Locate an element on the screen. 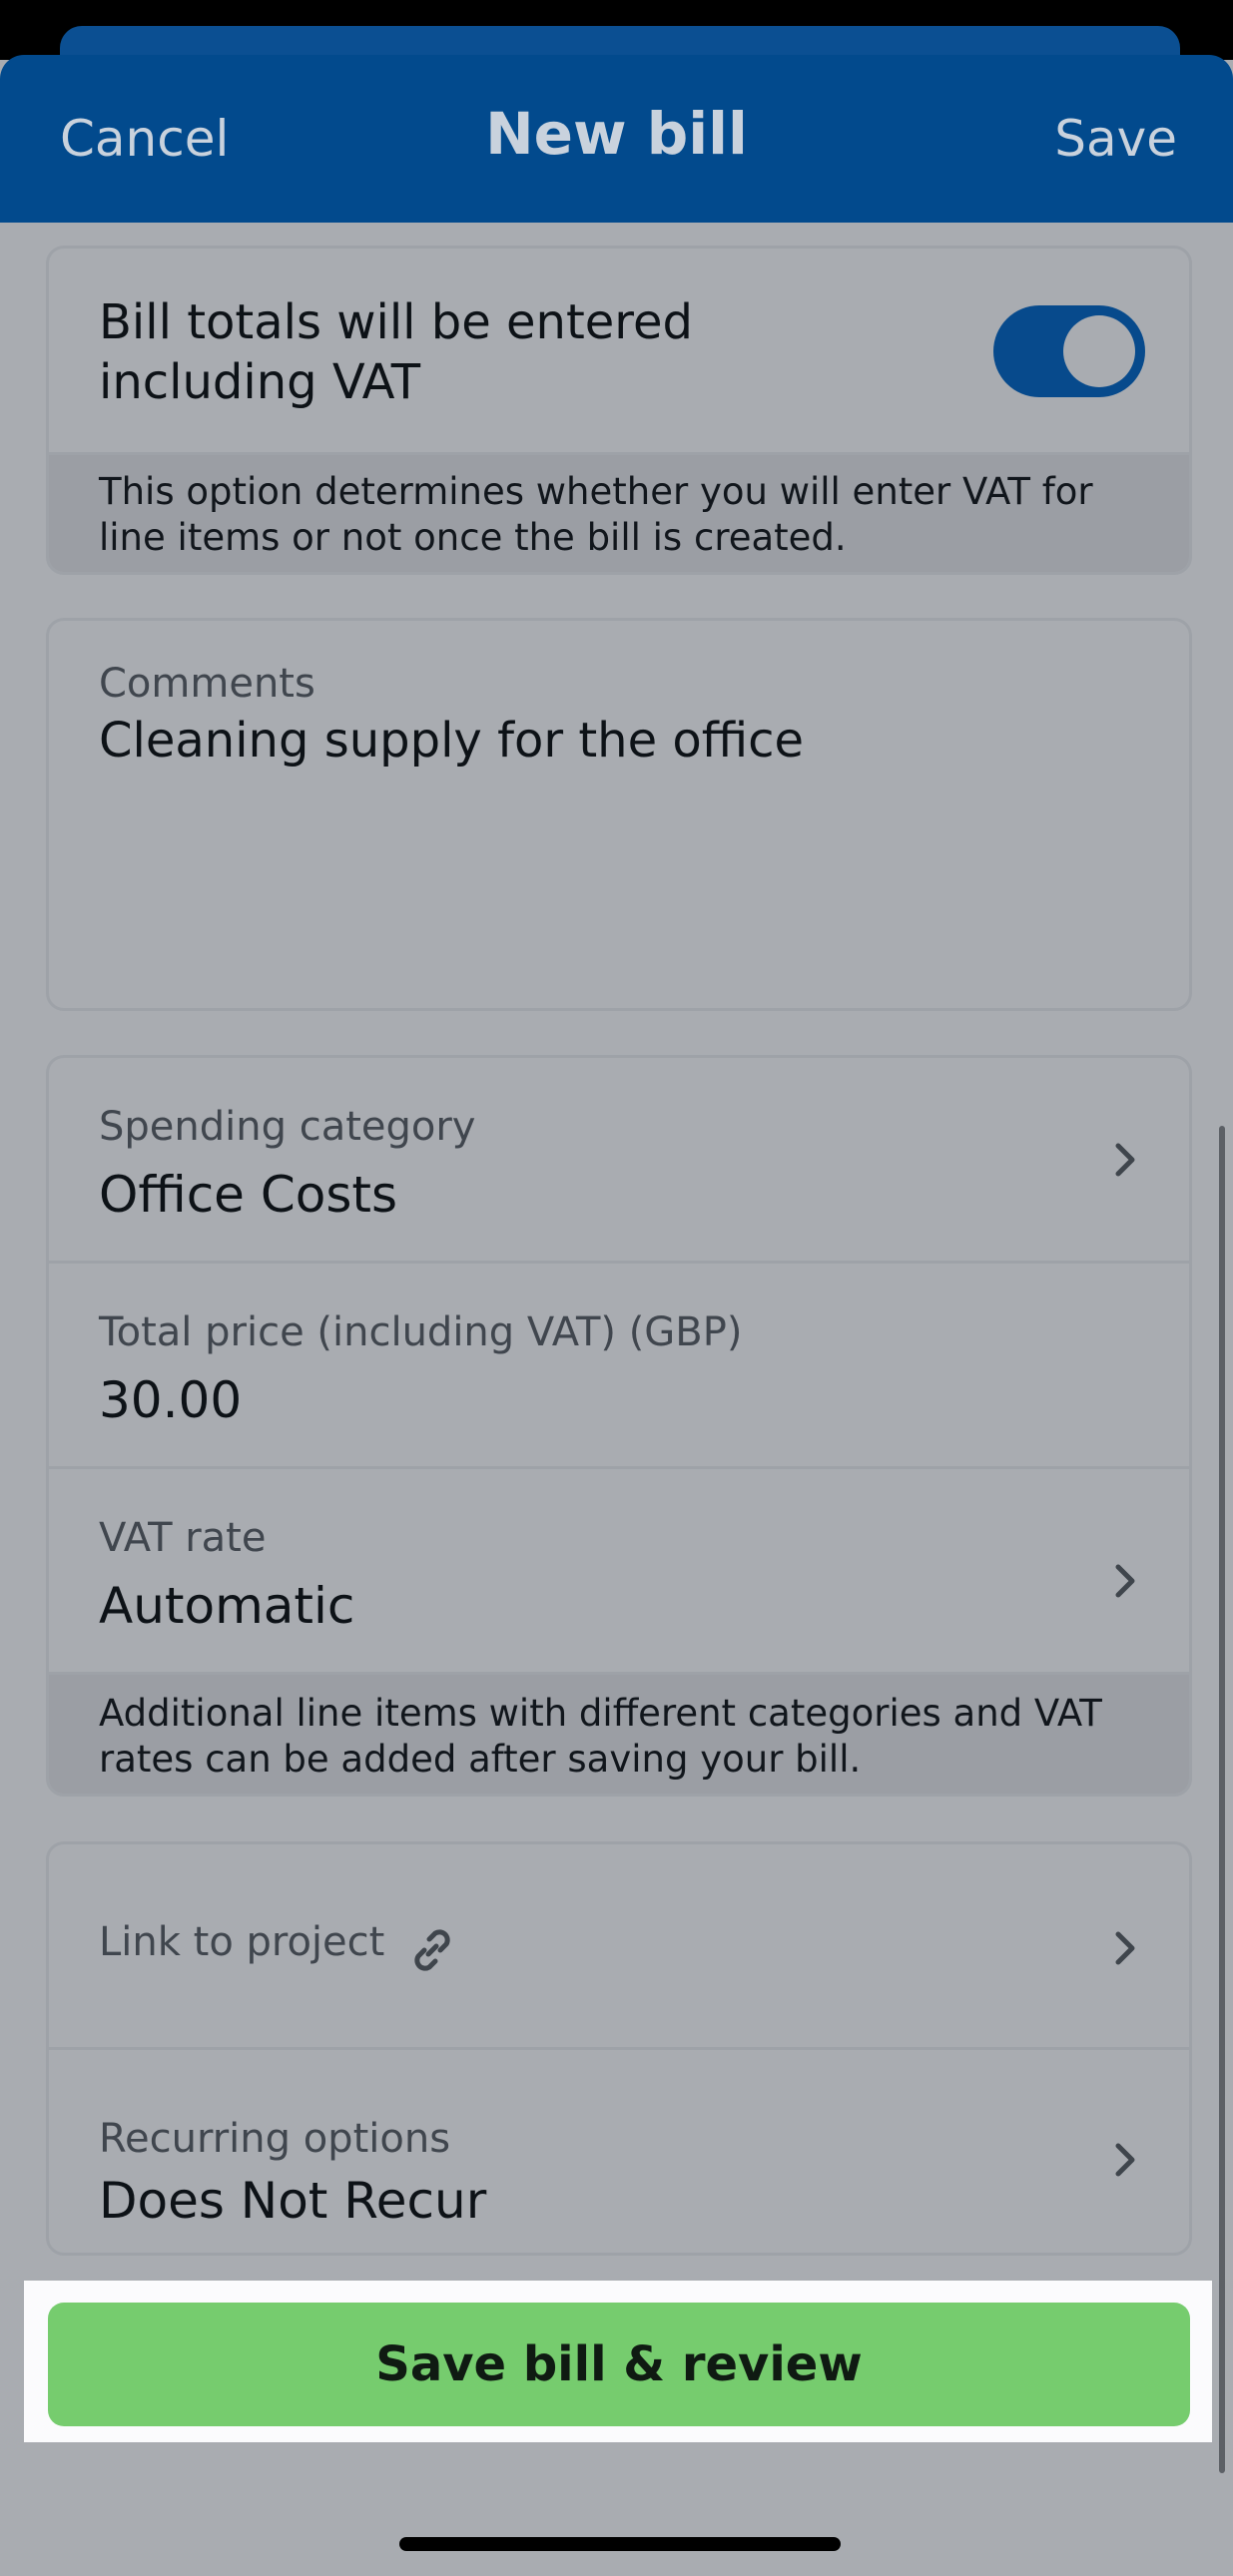 The height and width of the screenshot is (2576, 1233). total-price-row: Total price (including VAT) (GBP) 30.00 is located at coordinates (619, 1366).